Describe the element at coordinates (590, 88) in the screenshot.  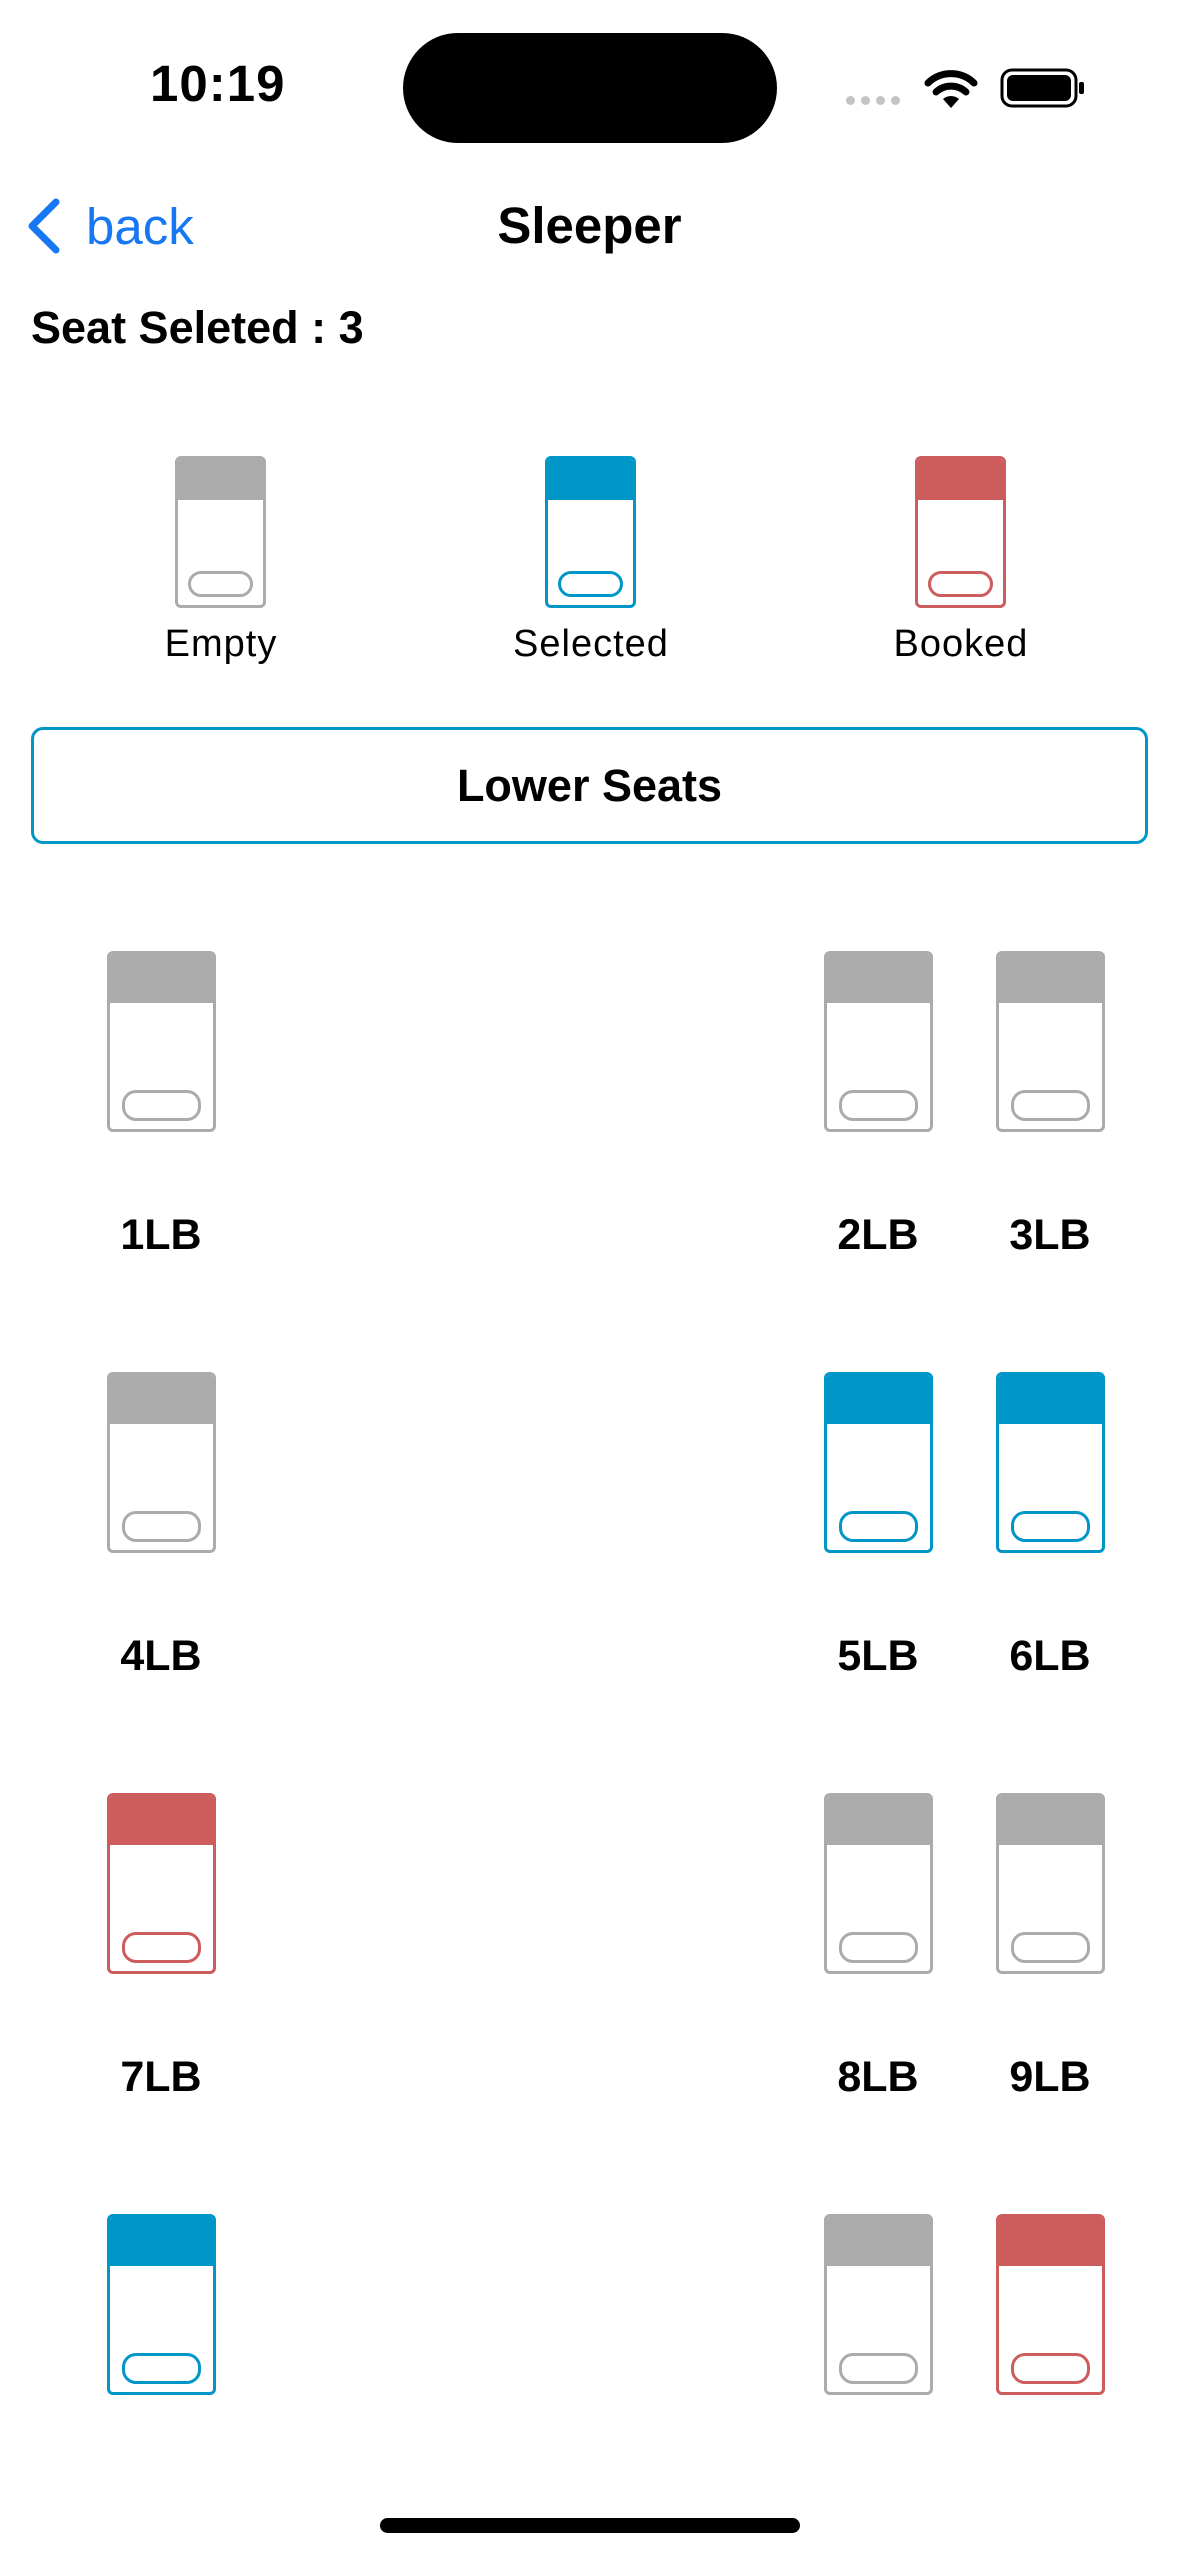
I see `dynamic-island` at that location.